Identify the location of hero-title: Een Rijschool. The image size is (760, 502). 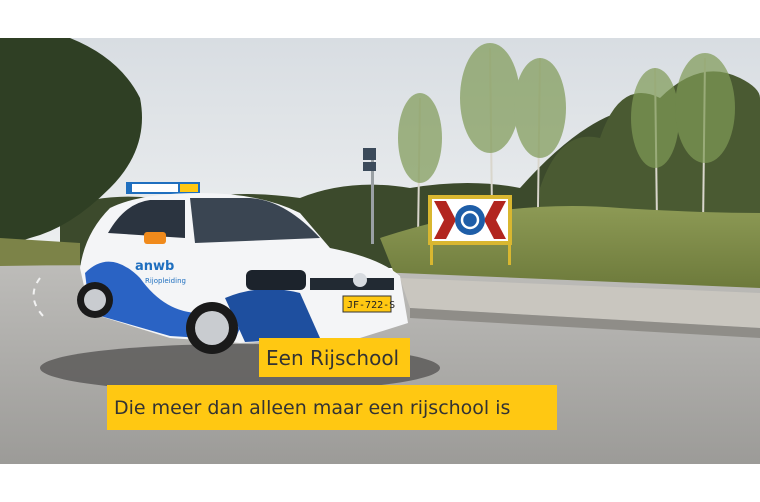
(334, 357).